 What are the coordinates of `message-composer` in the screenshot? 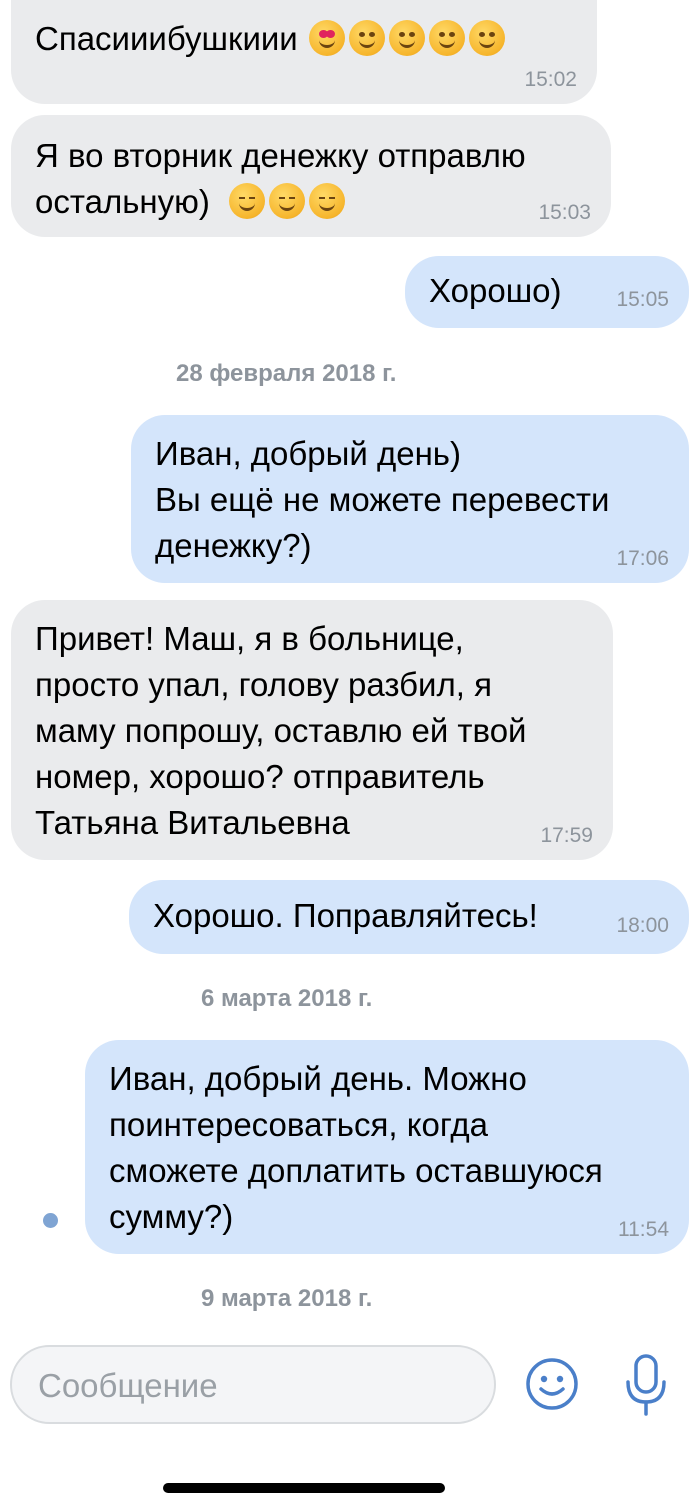 It's located at (253, 1384).